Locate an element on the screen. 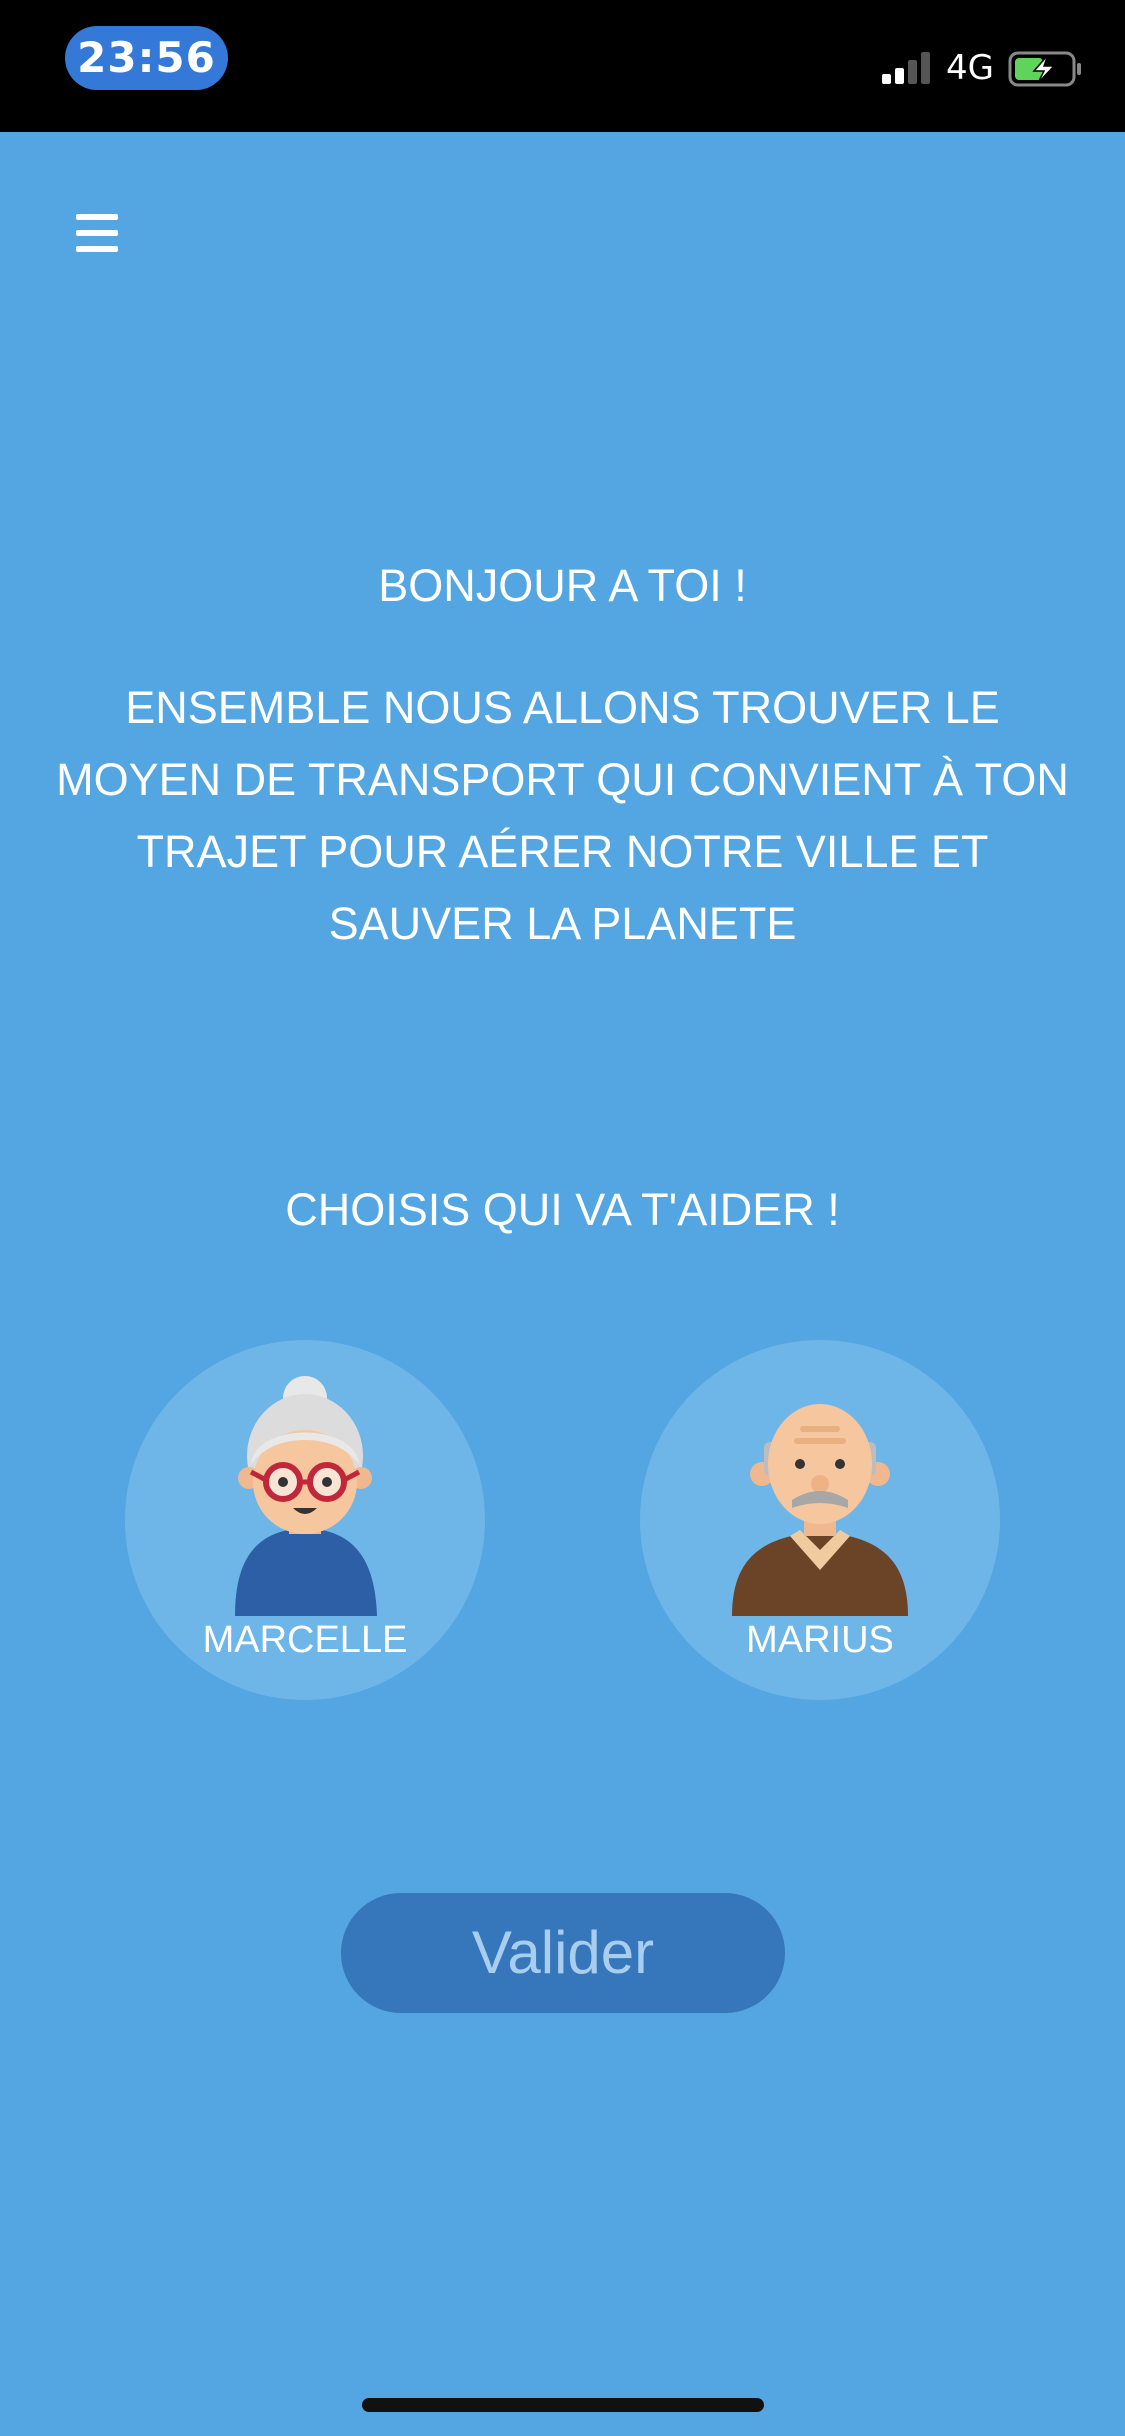 The height and width of the screenshot is (2436, 1125). signal-icon is located at coordinates (906, 68).